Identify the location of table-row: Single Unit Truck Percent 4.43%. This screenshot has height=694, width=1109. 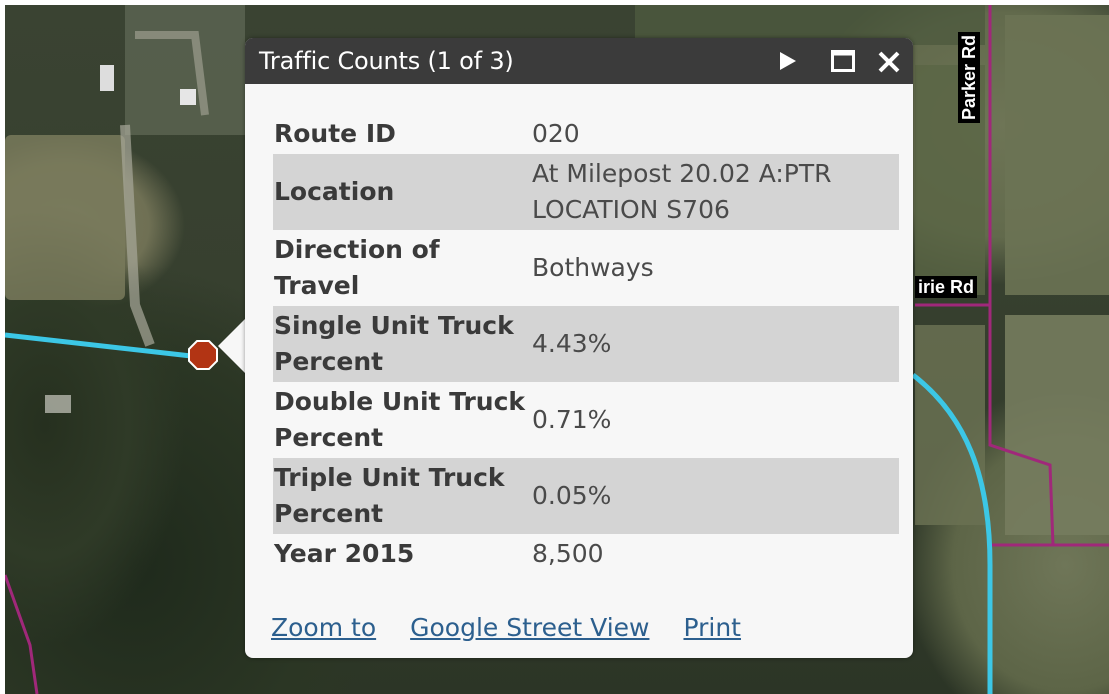
(586, 344).